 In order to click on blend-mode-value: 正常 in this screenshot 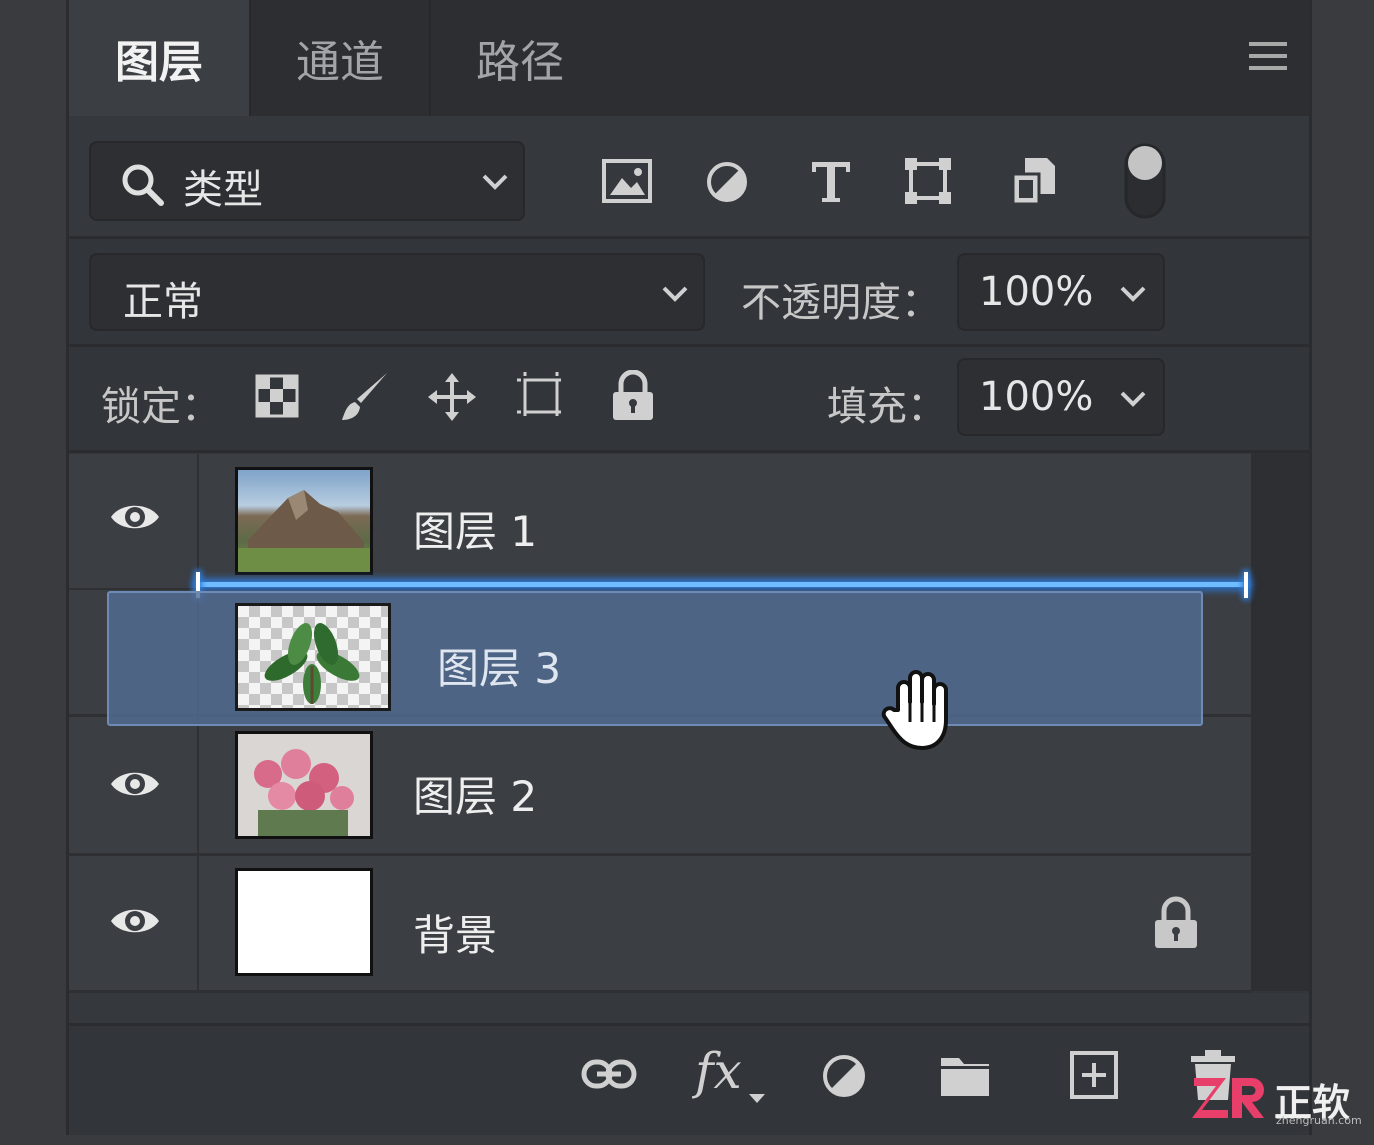, I will do `click(163, 302)`.